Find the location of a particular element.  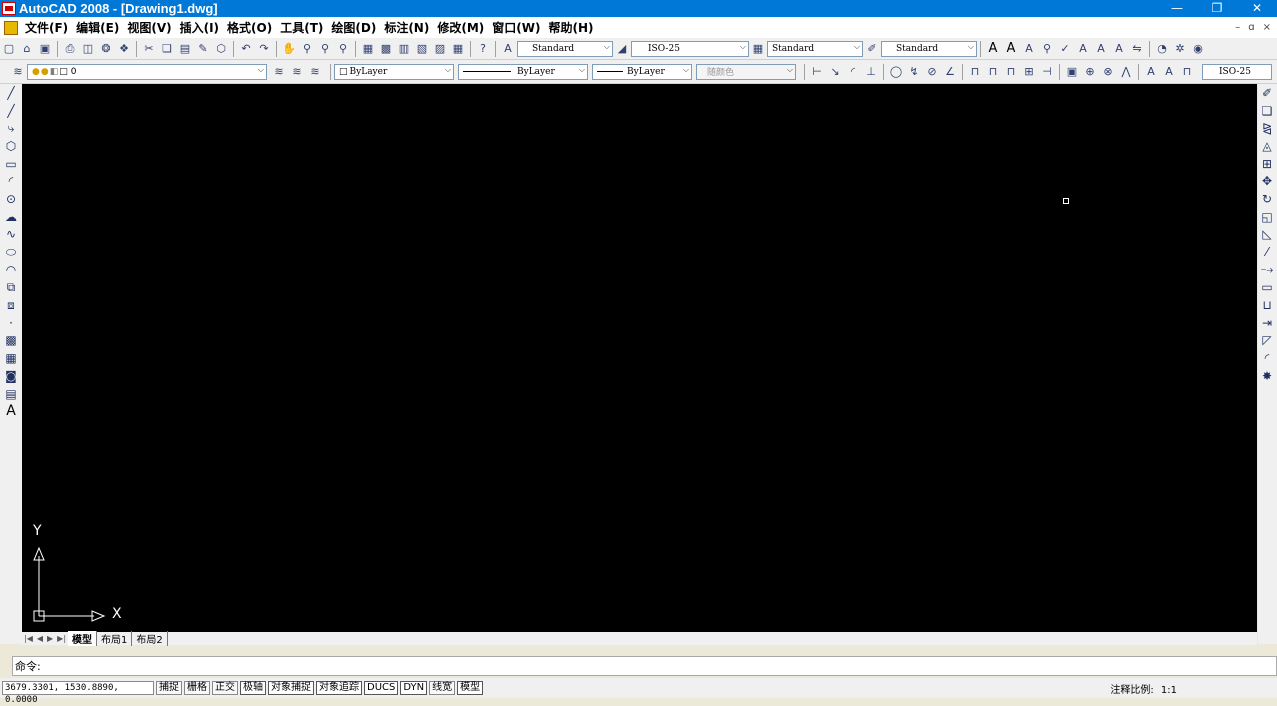

break-at-point-icon: ▭ is located at coordinates (1267, 288).